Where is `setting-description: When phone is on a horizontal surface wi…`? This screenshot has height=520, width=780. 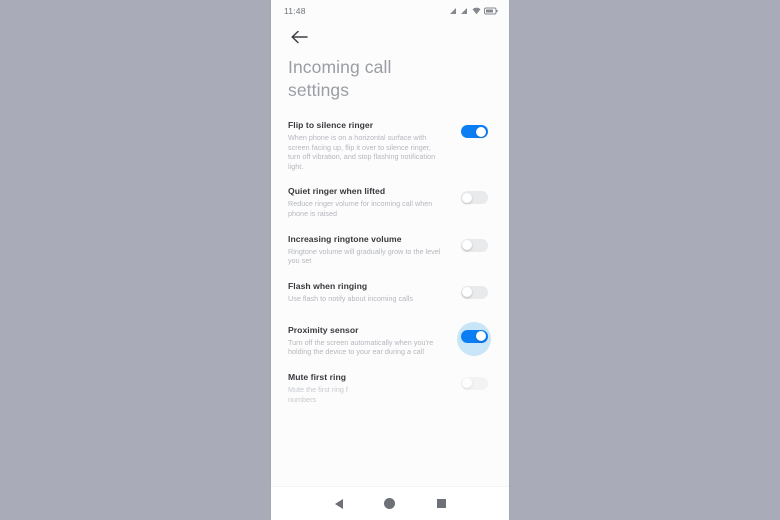 setting-description: When phone is on a horizontal surface wi… is located at coordinates (362, 152).